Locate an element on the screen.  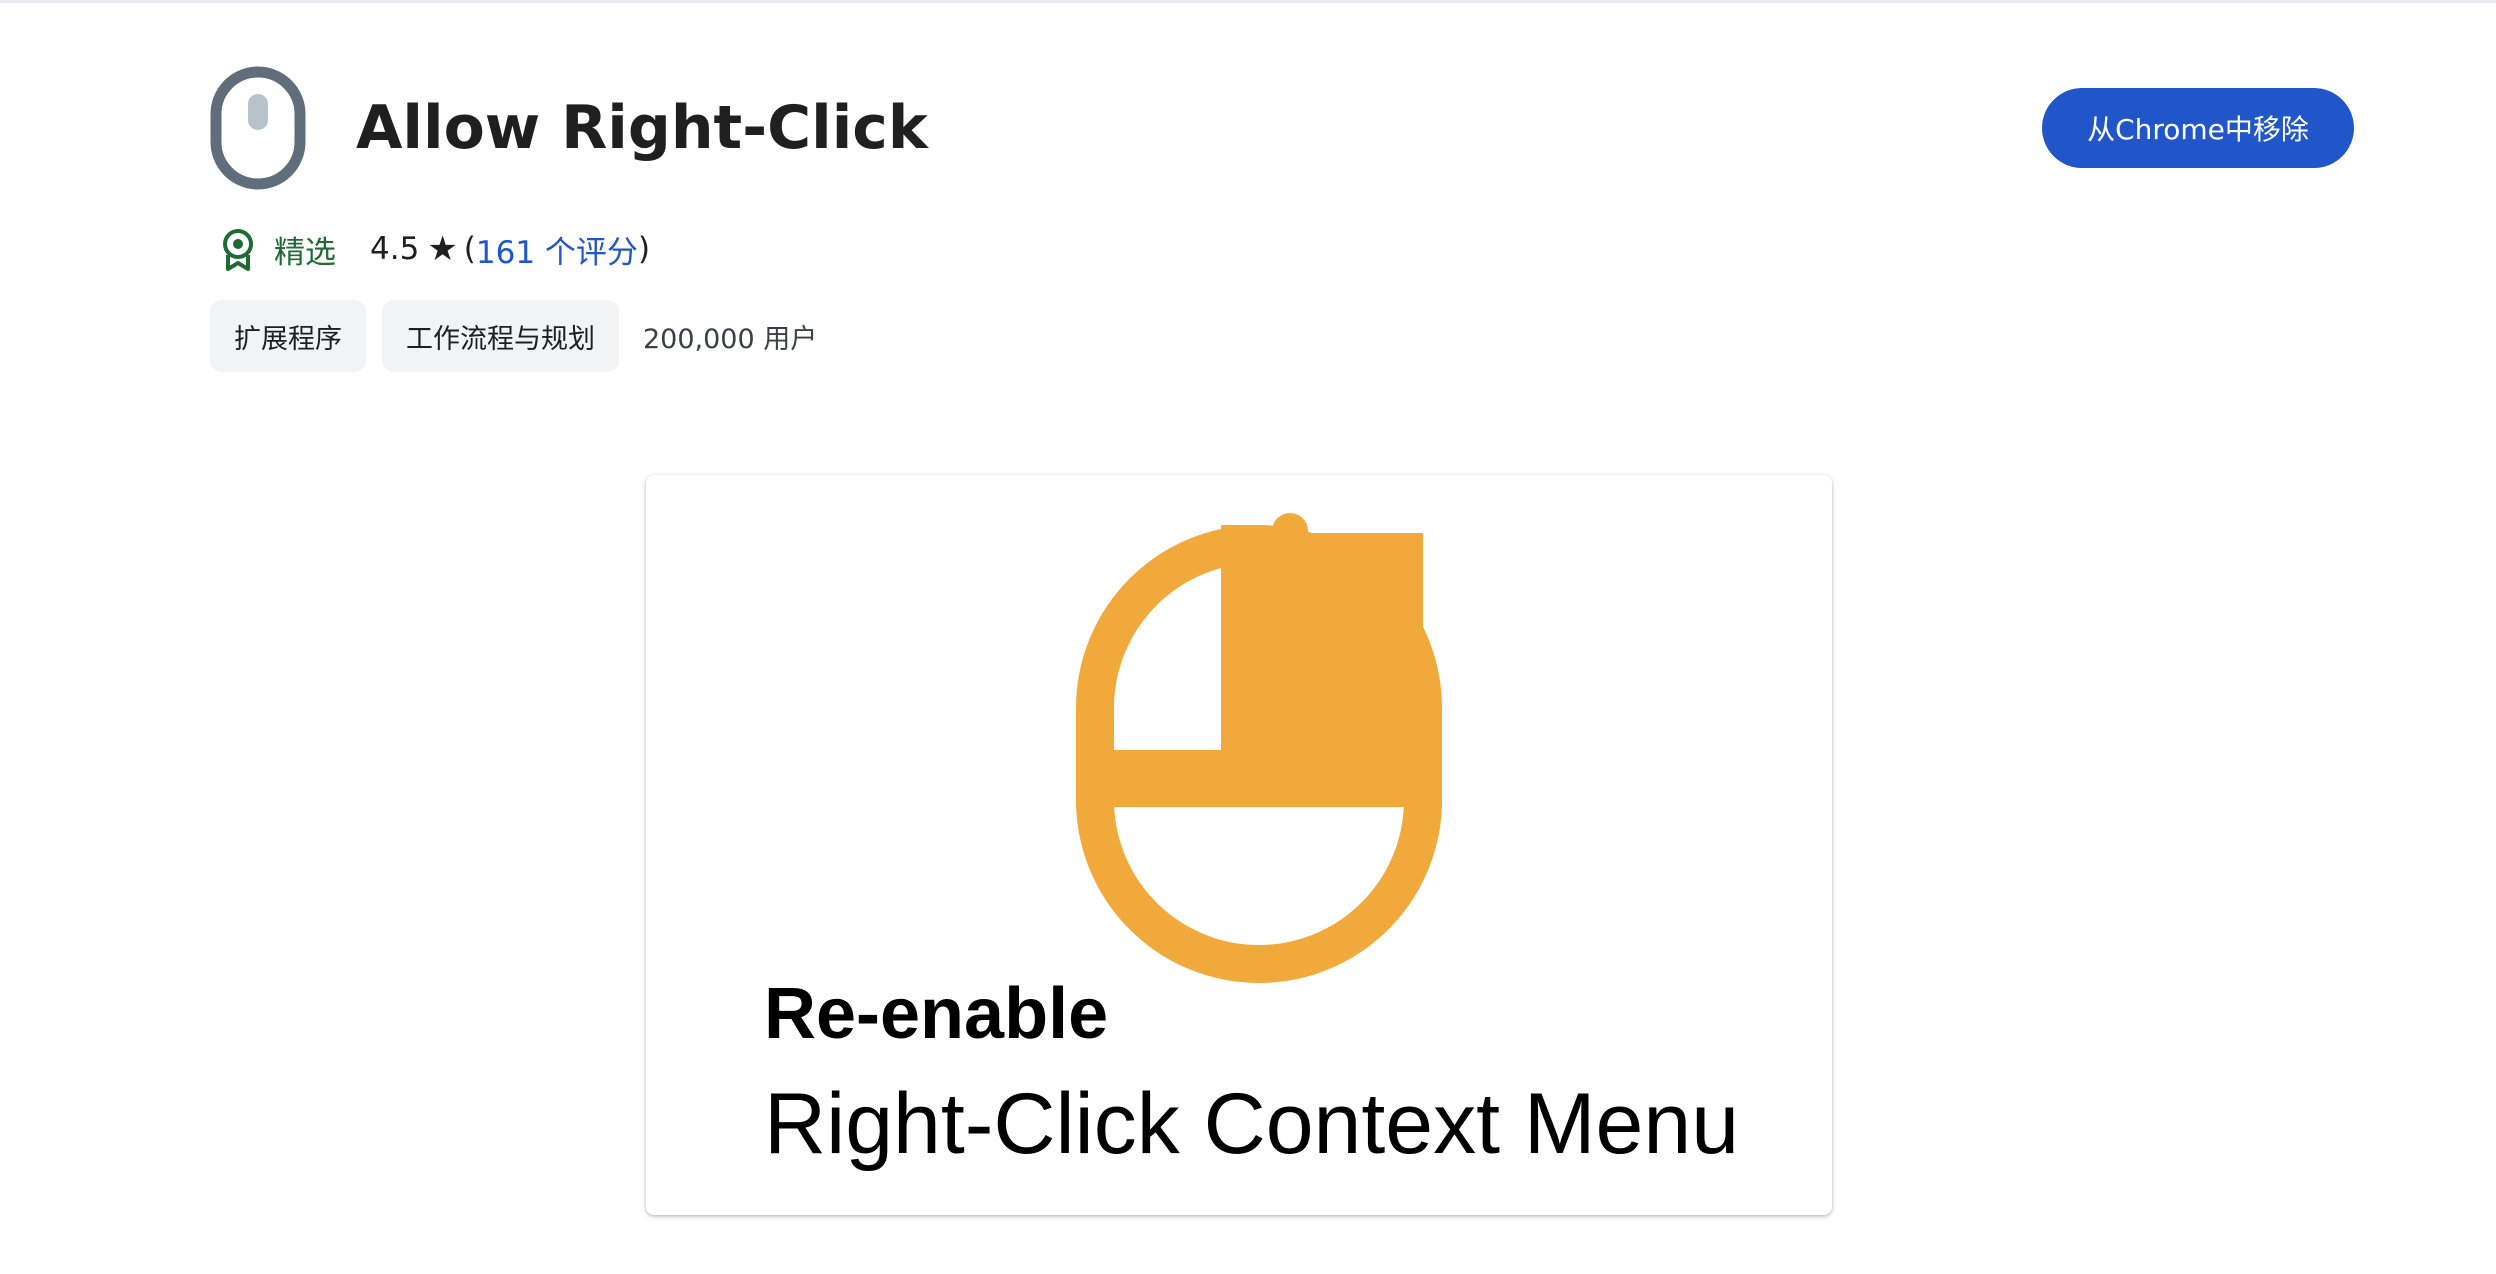
category-chips: 扩展程序 工作流程与规划 200,000 用户 is located at coordinates (513, 336).